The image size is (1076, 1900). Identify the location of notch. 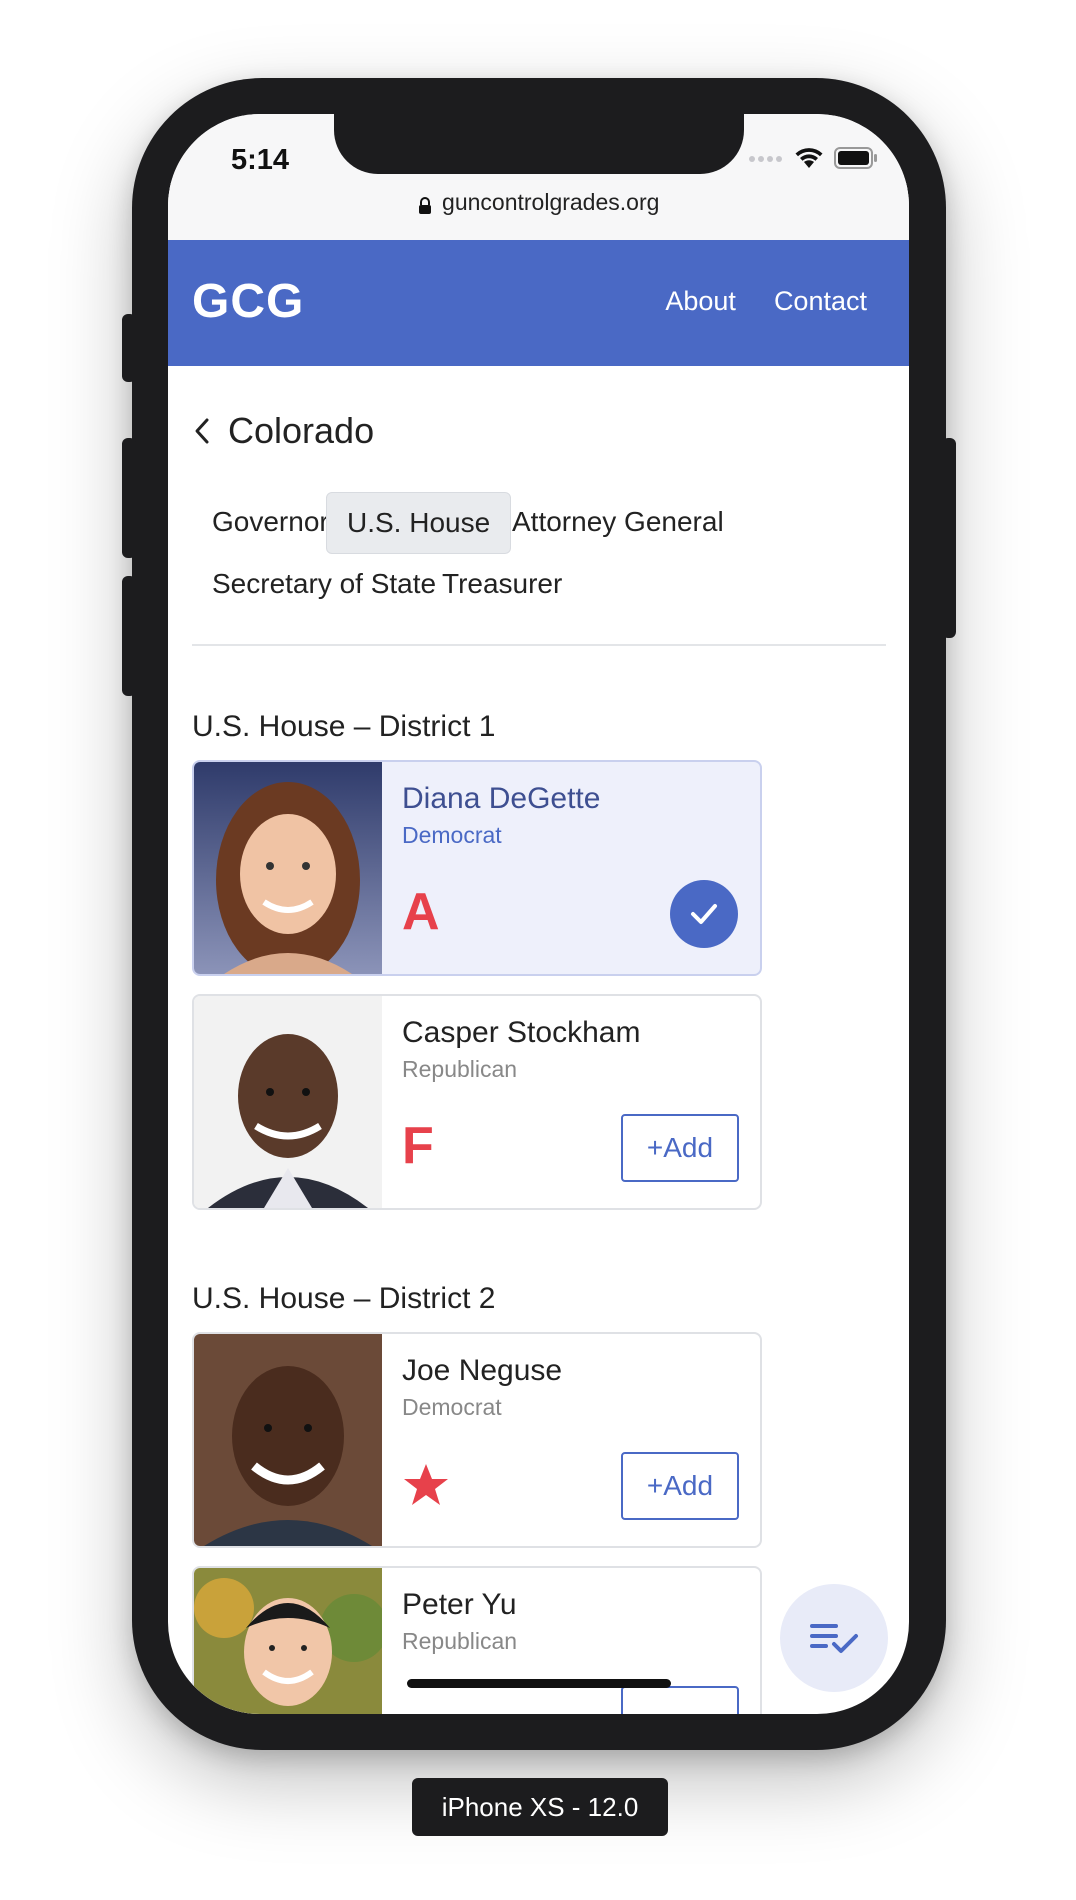
(539, 144).